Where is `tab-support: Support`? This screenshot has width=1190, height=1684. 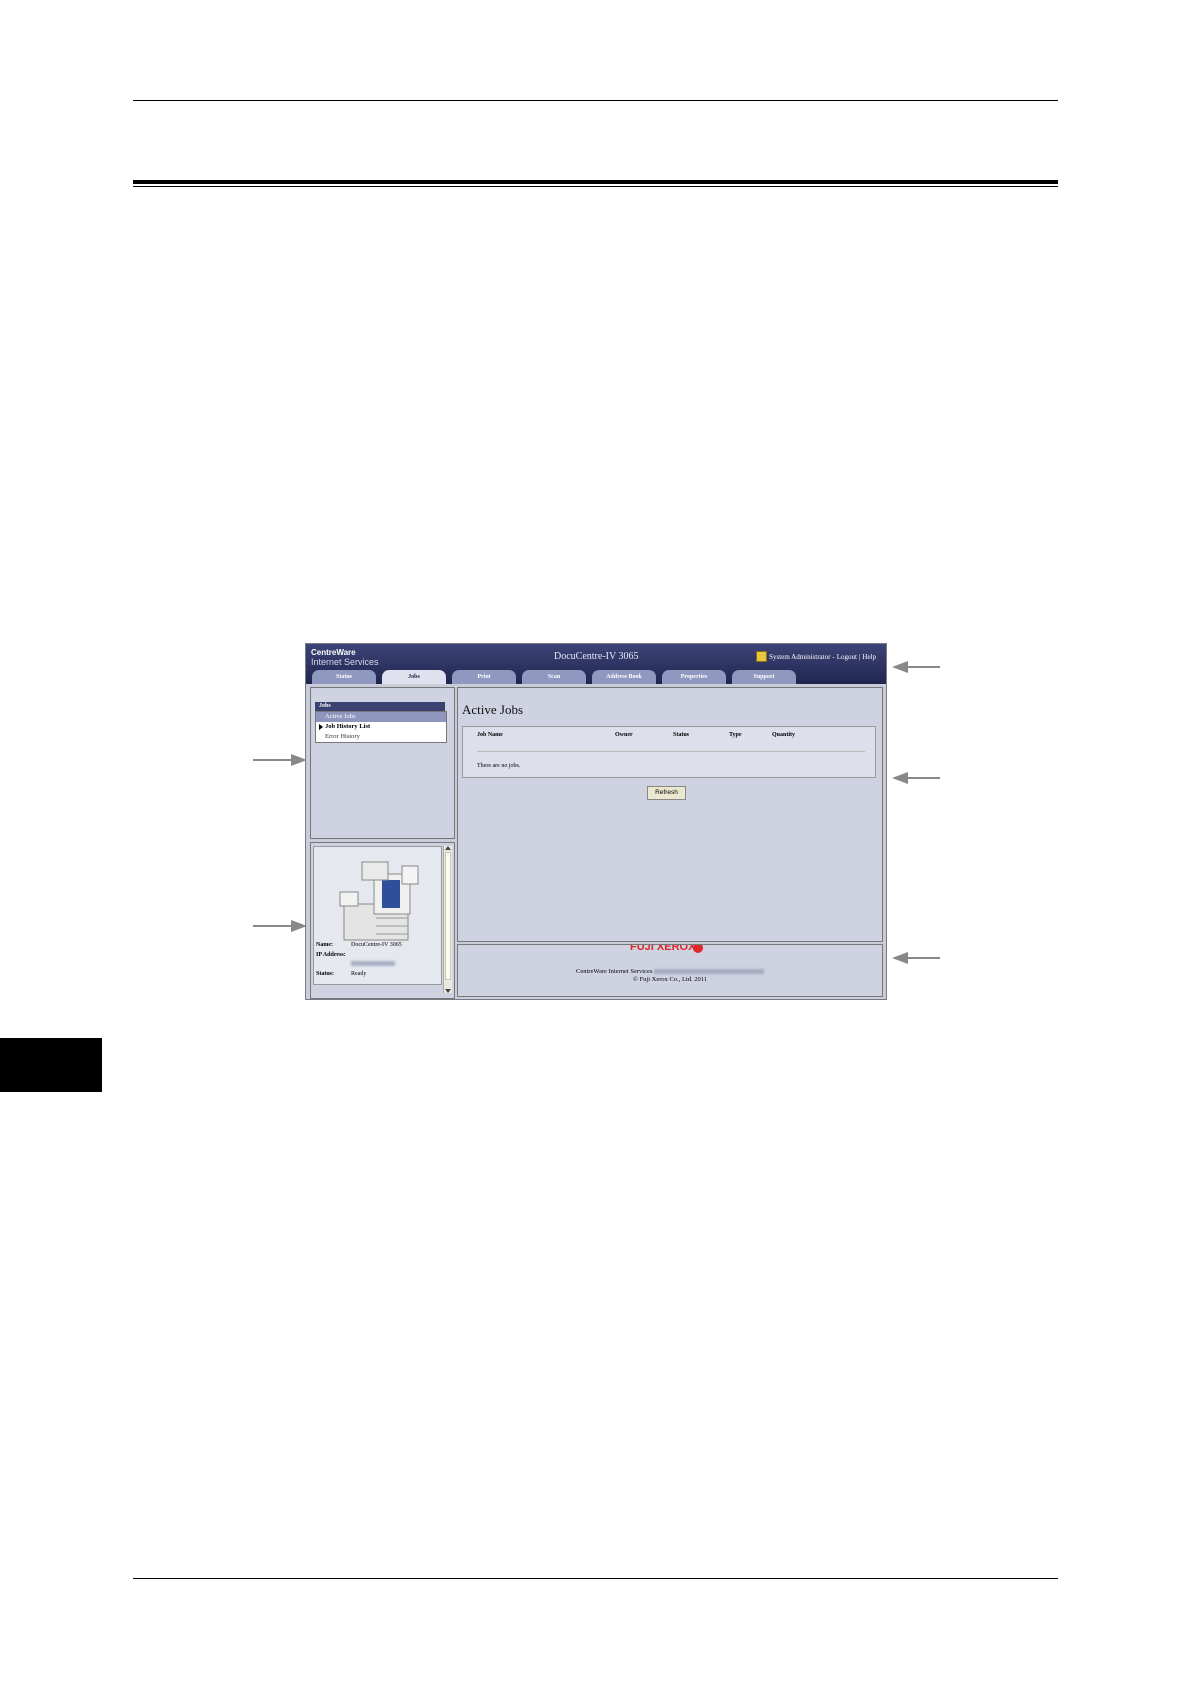 tab-support: Support is located at coordinates (764, 677).